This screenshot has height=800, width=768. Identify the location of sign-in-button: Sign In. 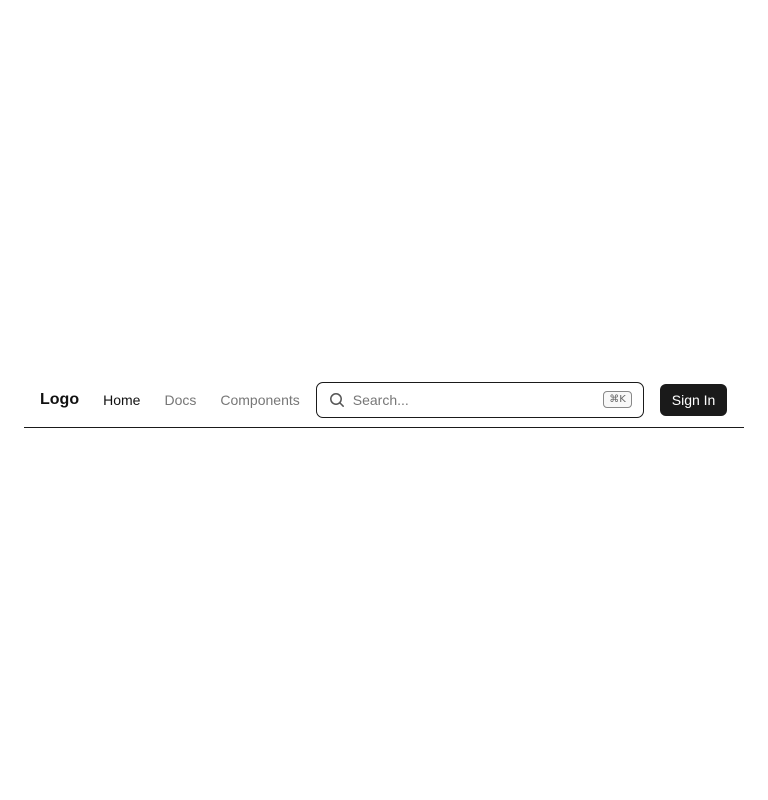
(693, 399).